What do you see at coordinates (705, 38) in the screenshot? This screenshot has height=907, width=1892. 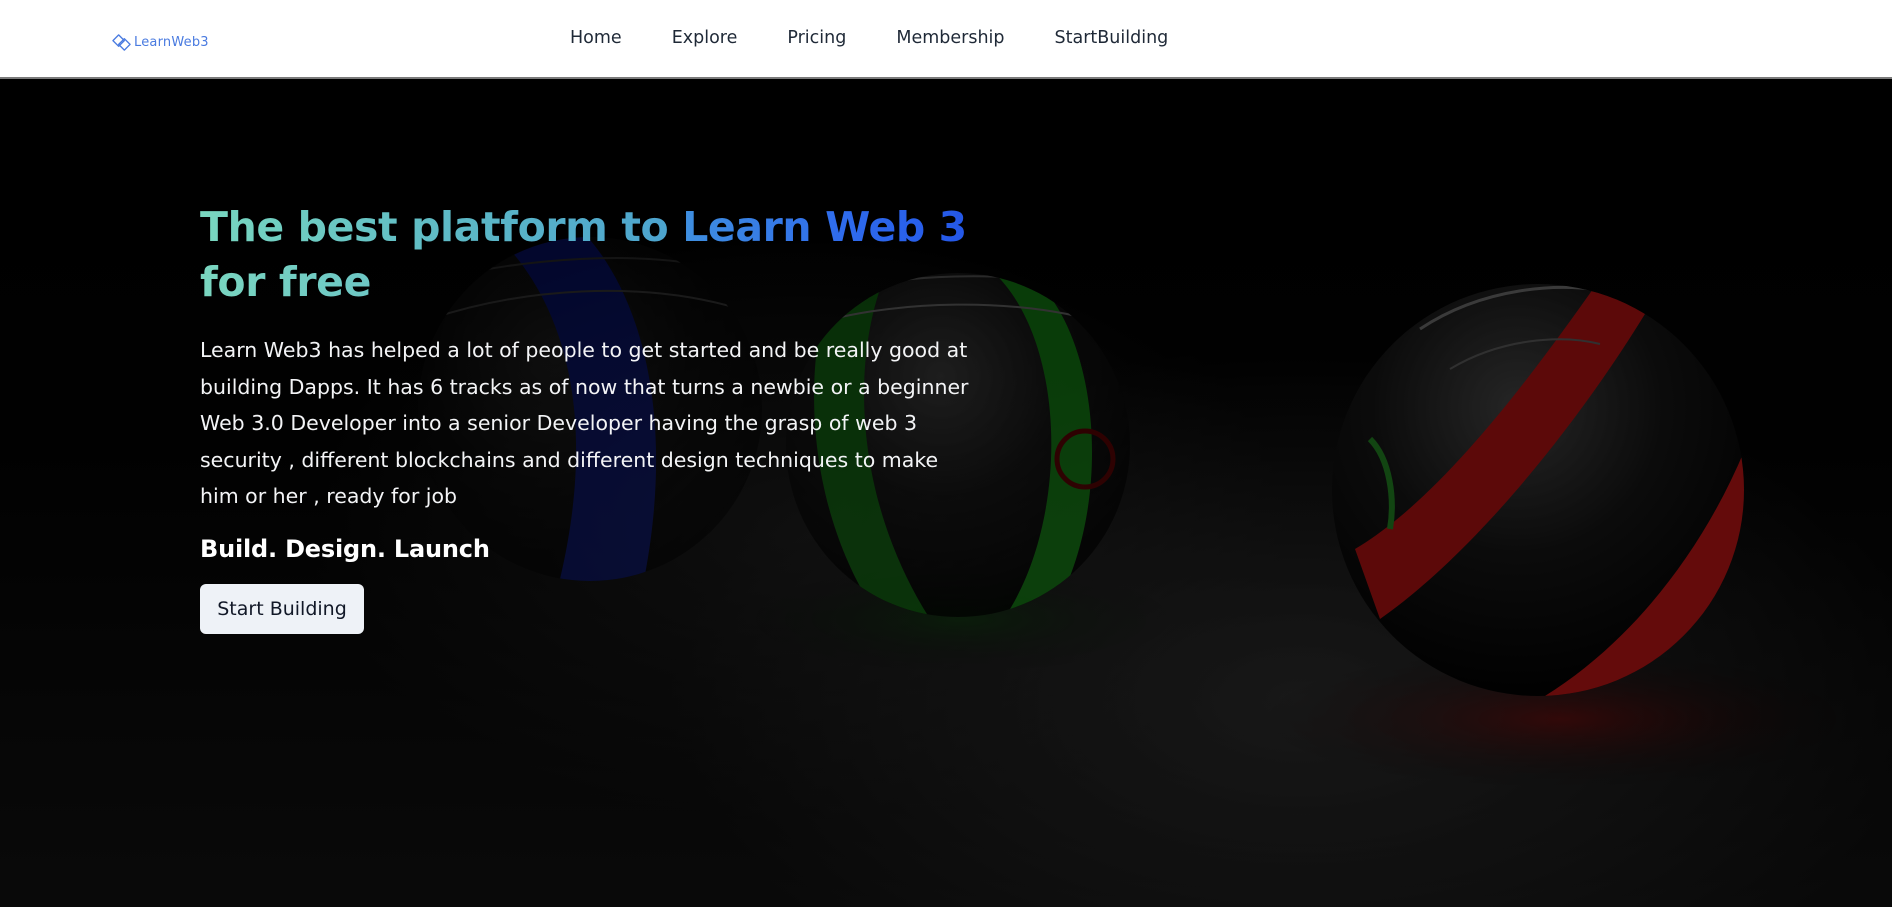 I see `nav-link-explore: Explore` at bounding box center [705, 38].